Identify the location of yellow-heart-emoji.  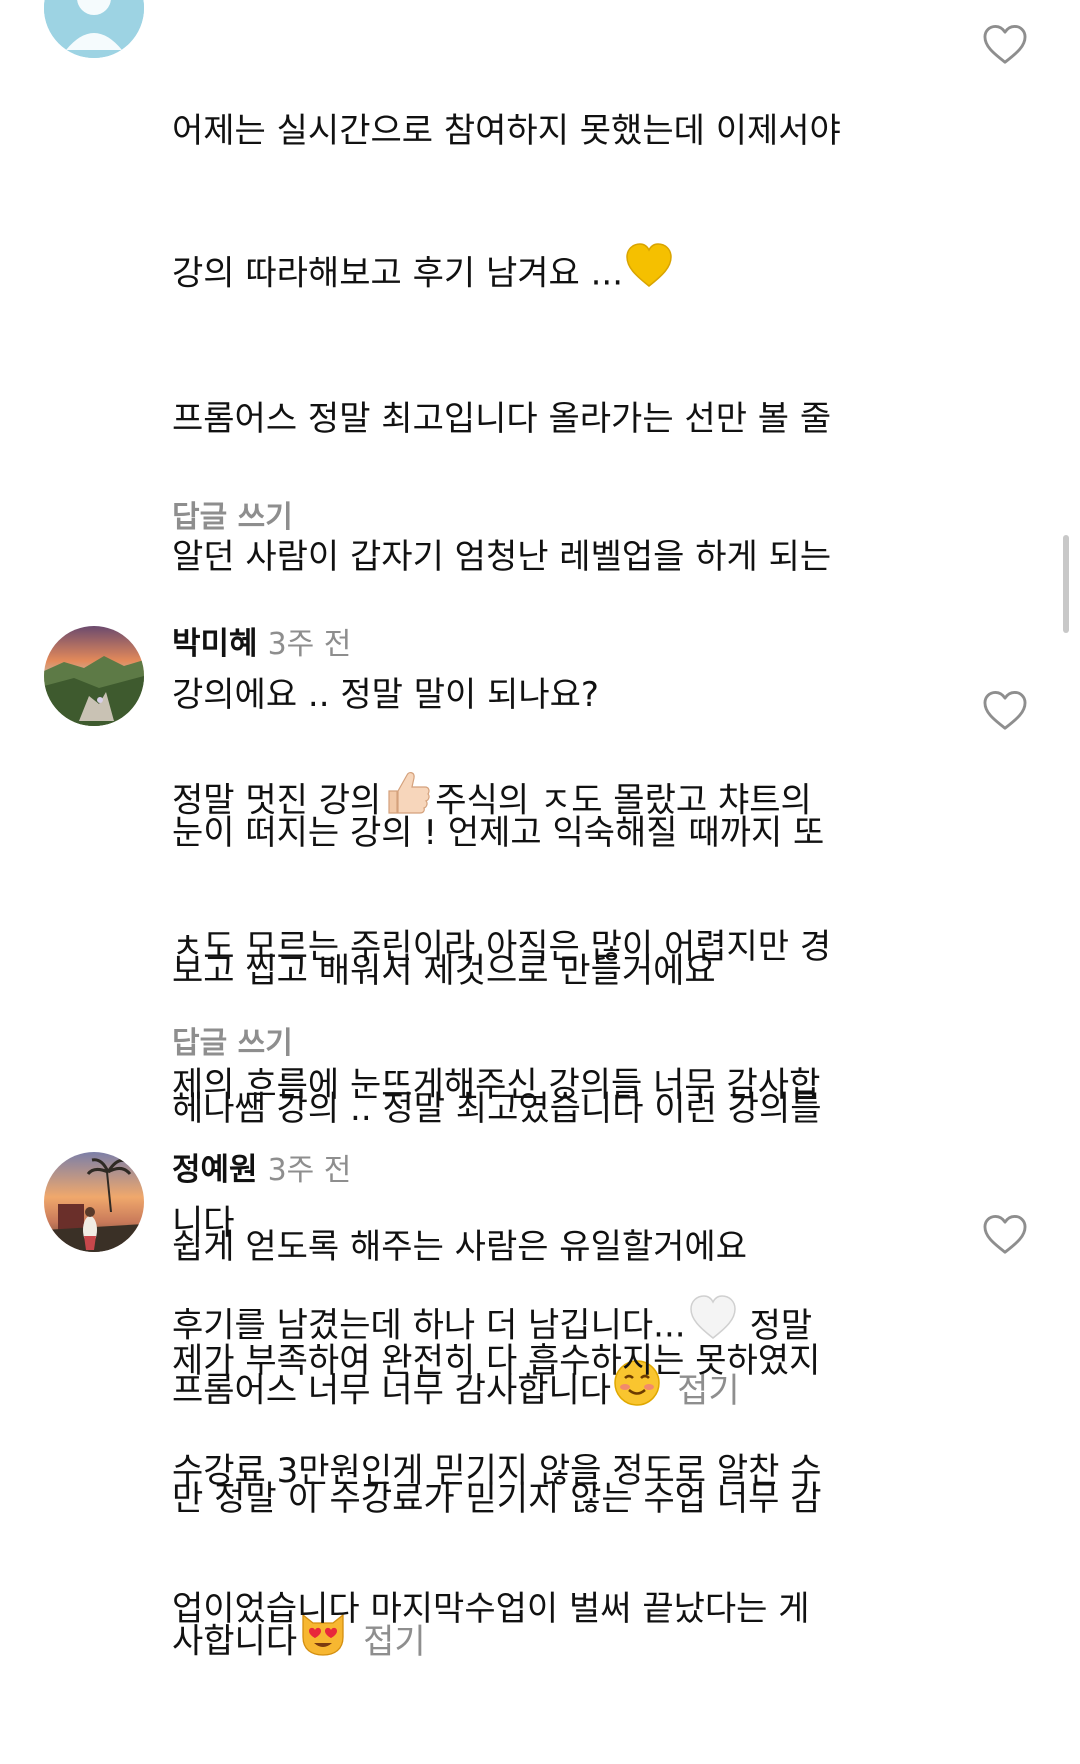
(649, 272).